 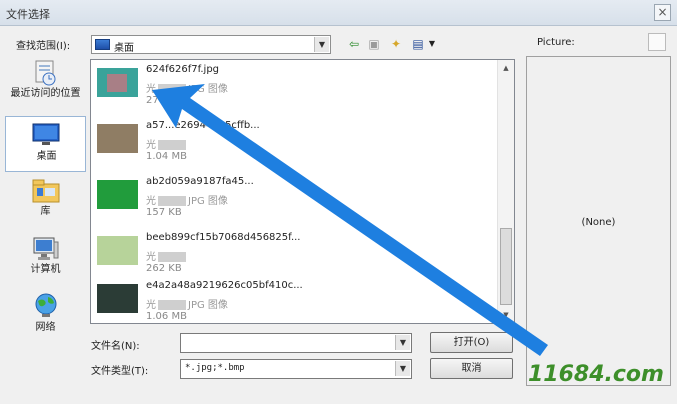 I want to click on view-menu-arrow-icon: ▼, so click(x=432, y=44).